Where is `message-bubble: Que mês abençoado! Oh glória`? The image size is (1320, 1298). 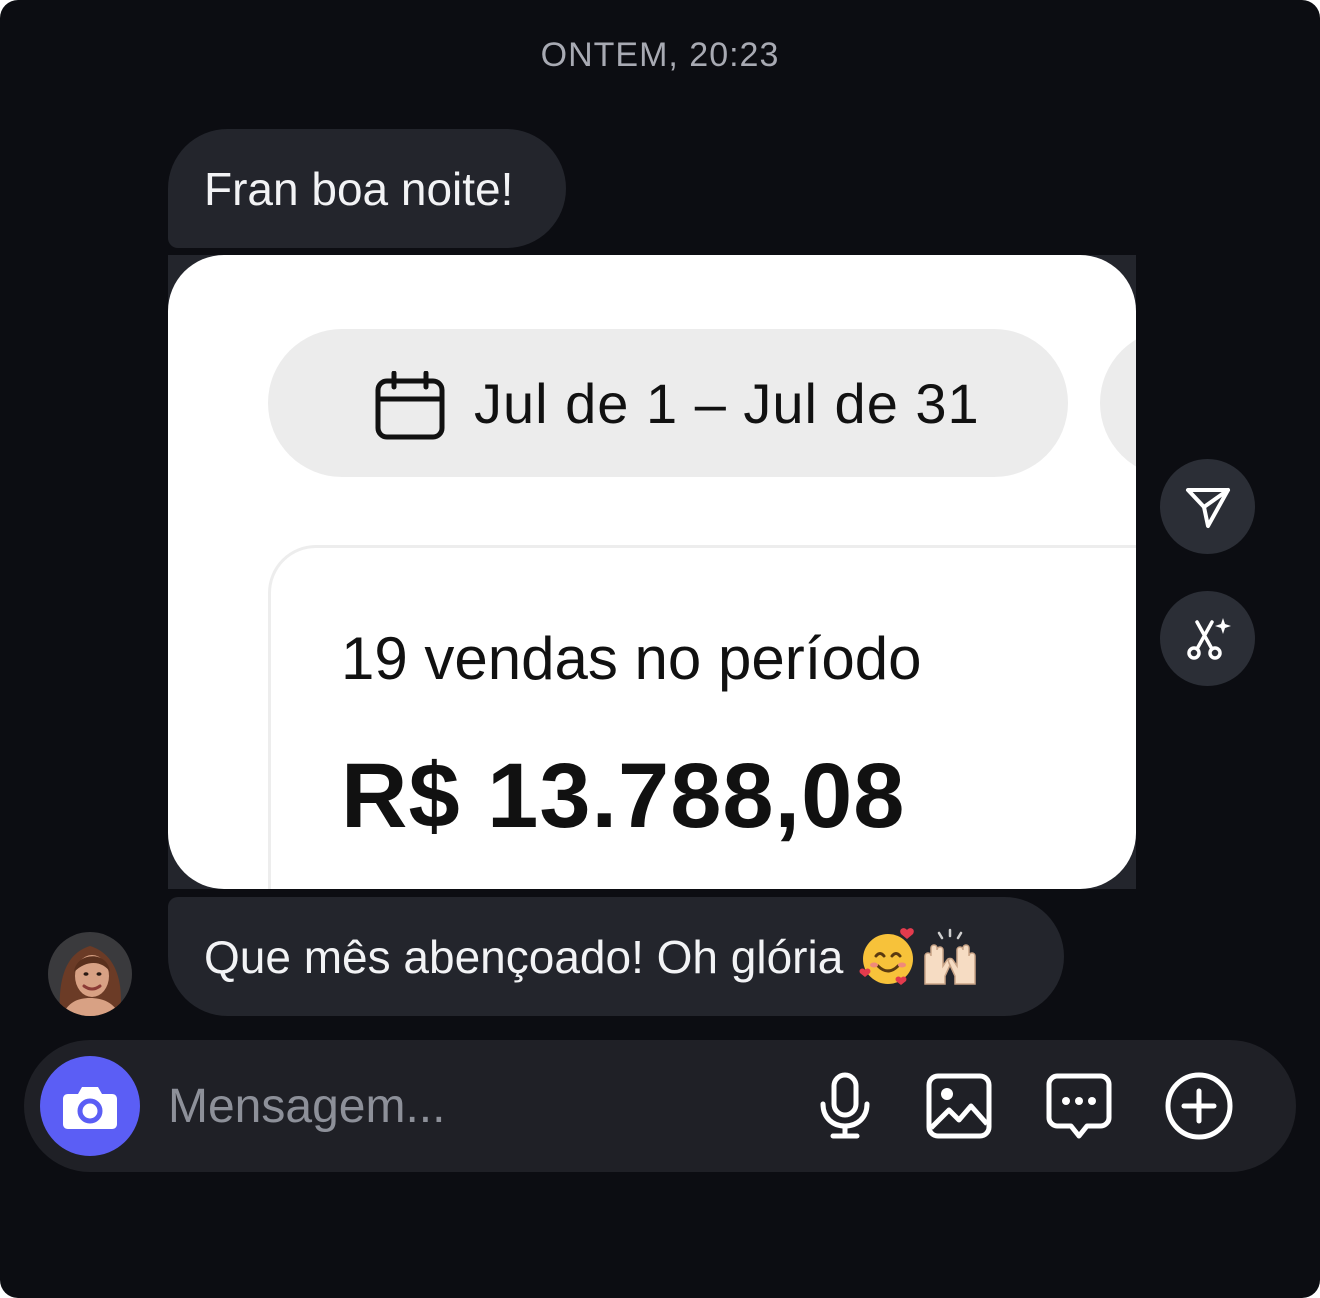
message-bubble: Que mês abençoado! Oh glória is located at coordinates (616, 956).